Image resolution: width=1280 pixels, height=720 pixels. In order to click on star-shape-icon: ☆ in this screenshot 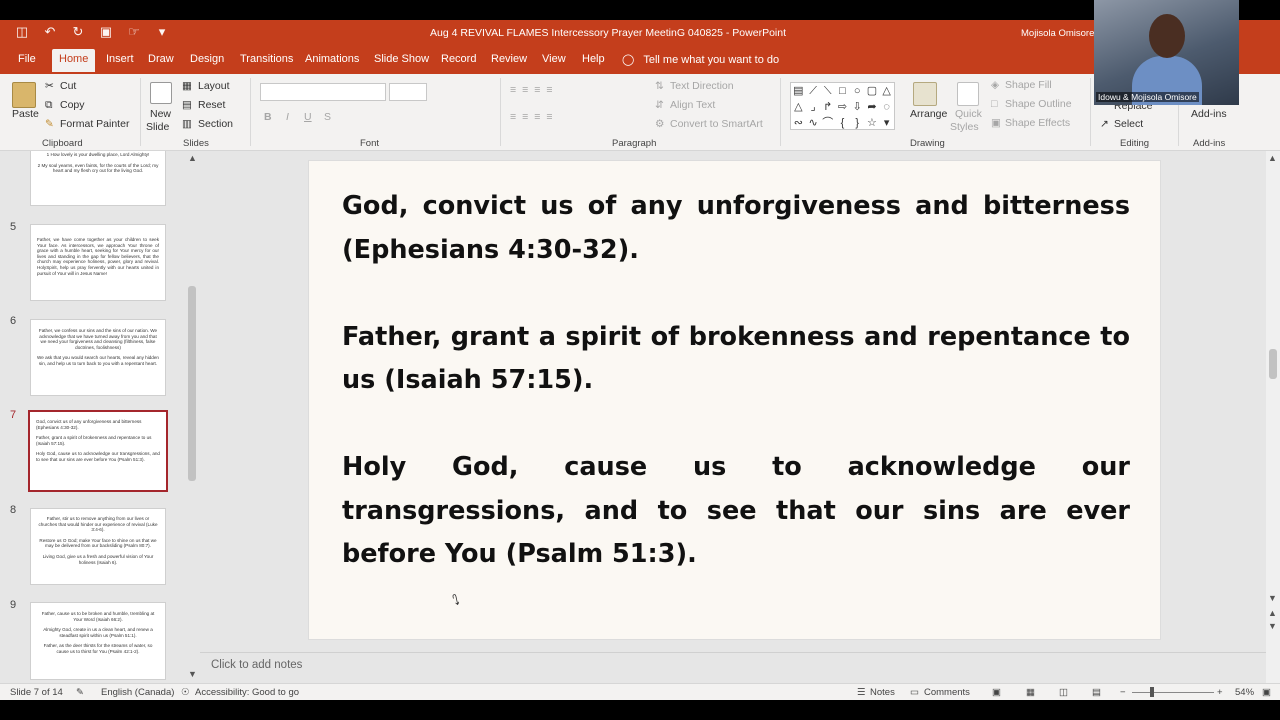, I will do `click(872, 123)`.